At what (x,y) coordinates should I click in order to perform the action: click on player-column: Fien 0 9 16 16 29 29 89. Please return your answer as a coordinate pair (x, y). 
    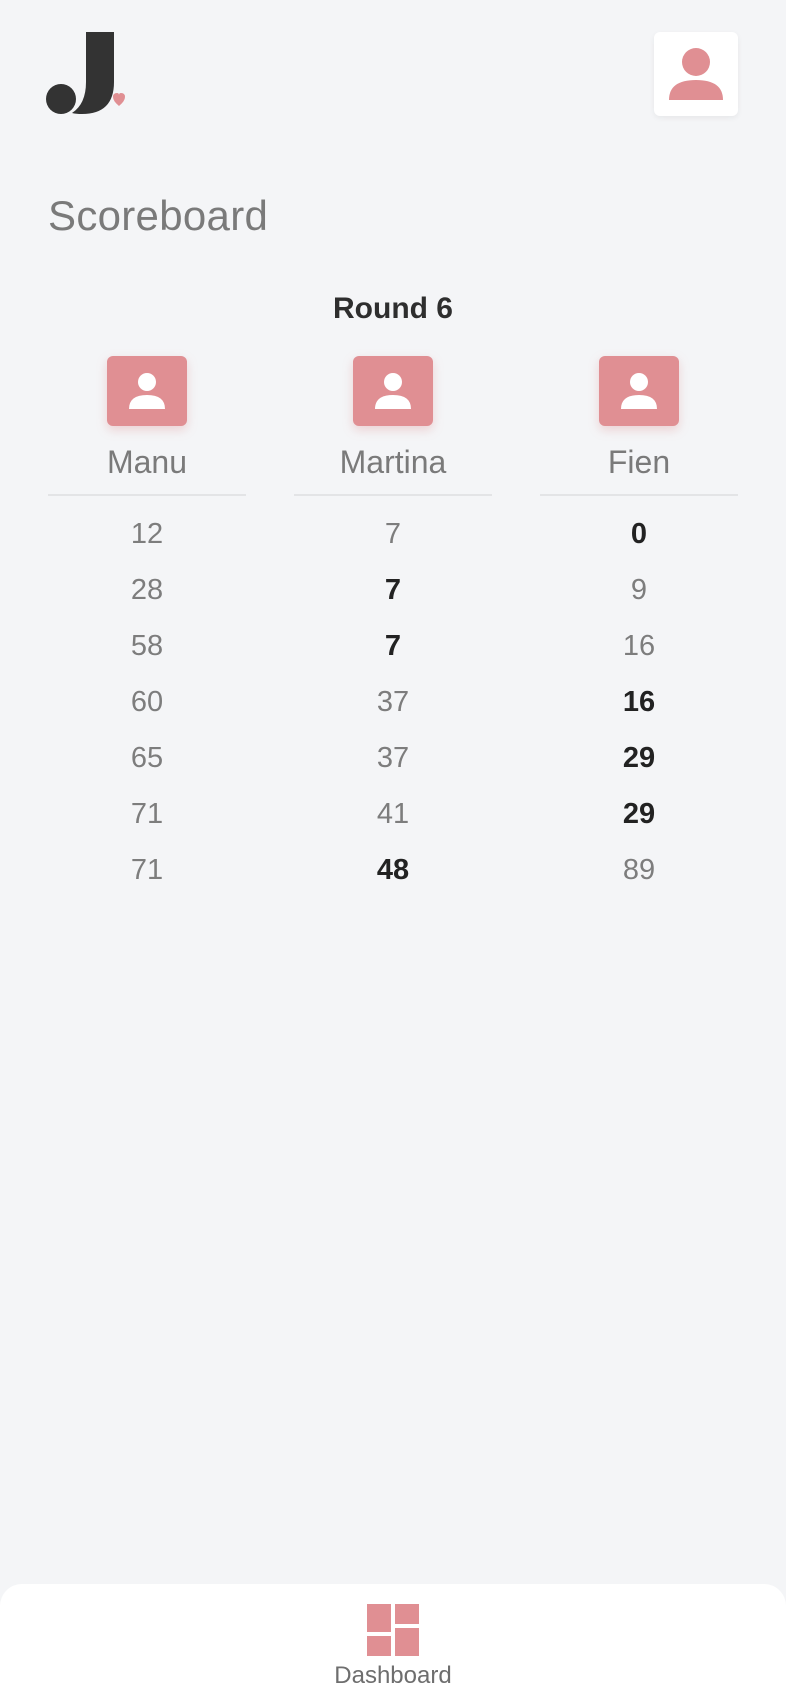
    Looking at the image, I should click on (639, 630).